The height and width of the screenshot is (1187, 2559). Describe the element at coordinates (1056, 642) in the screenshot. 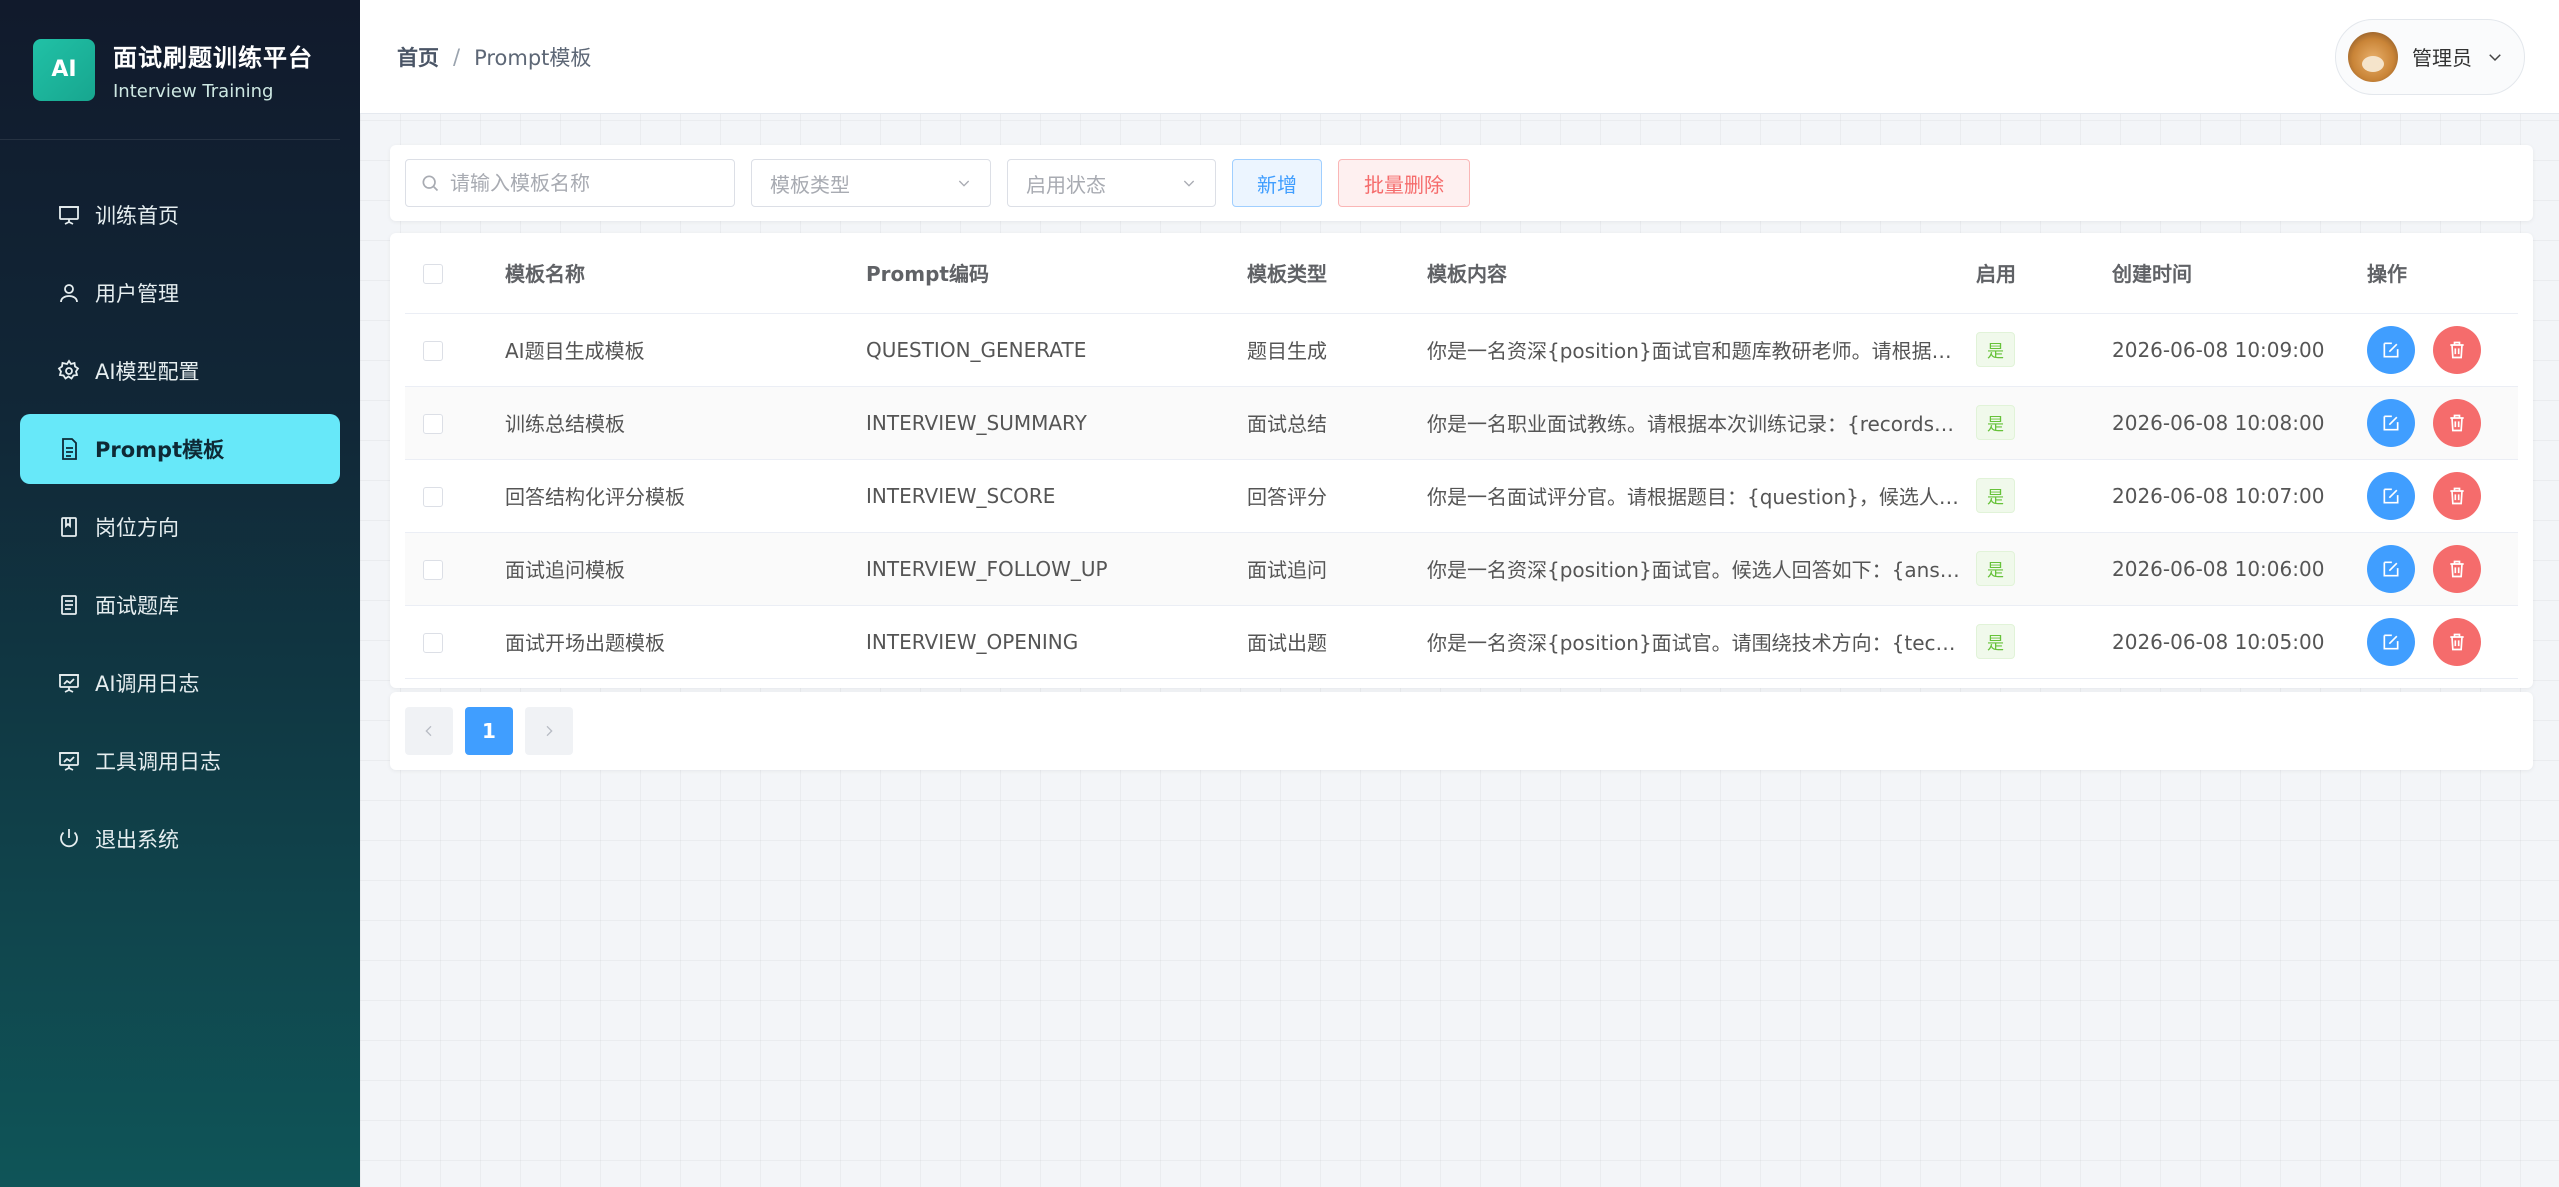

I see `cell-code: INTERVIEW_OPENING` at that location.